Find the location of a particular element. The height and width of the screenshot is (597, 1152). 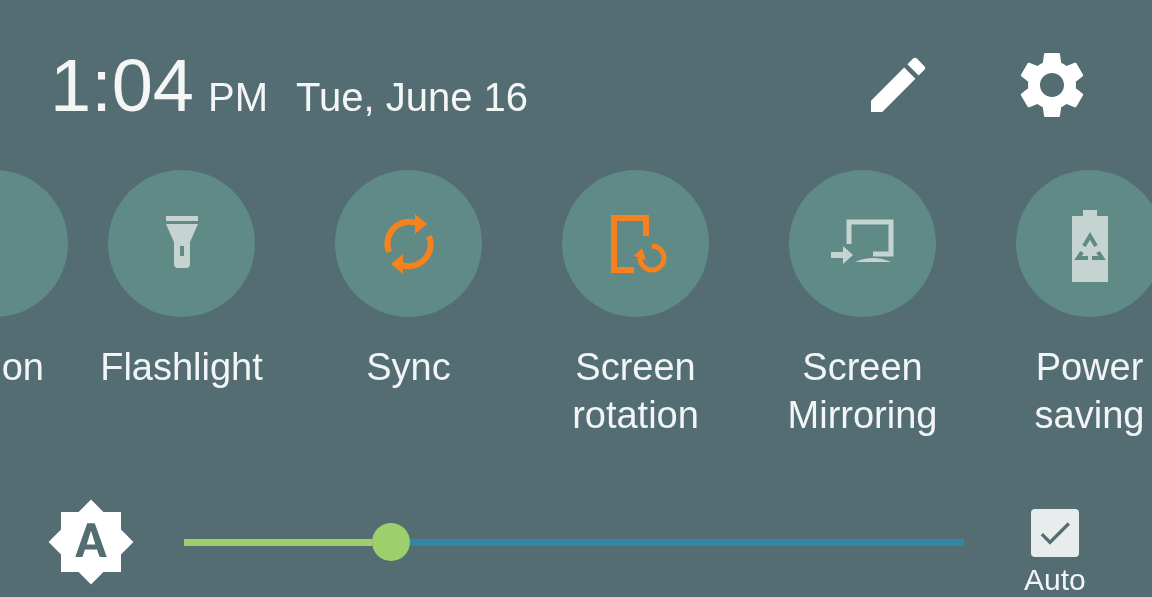

auto-checkbox is located at coordinates (1054, 533).